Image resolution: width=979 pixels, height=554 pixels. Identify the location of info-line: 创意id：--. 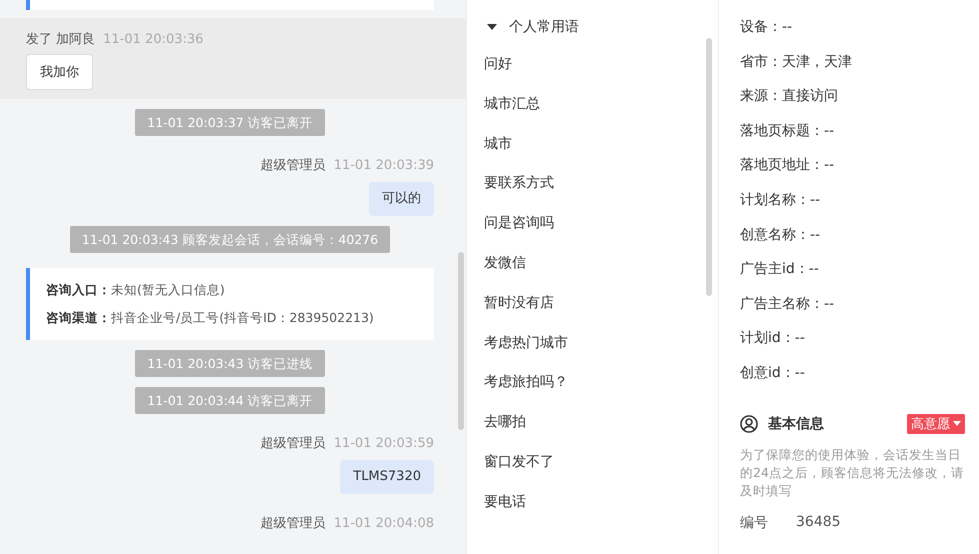
(773, 373).